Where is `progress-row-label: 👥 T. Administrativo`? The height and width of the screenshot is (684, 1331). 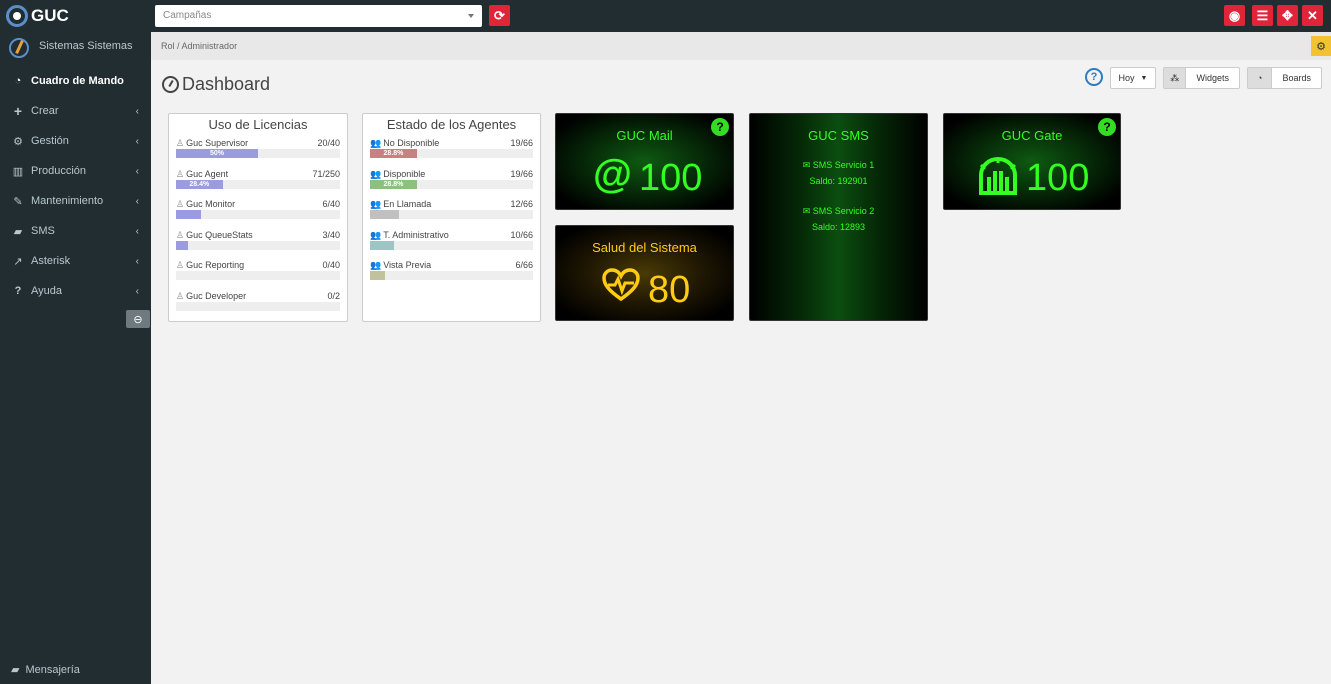
progress-row-label: 👥 T. Administrativo is located at coordinates (409, 234).